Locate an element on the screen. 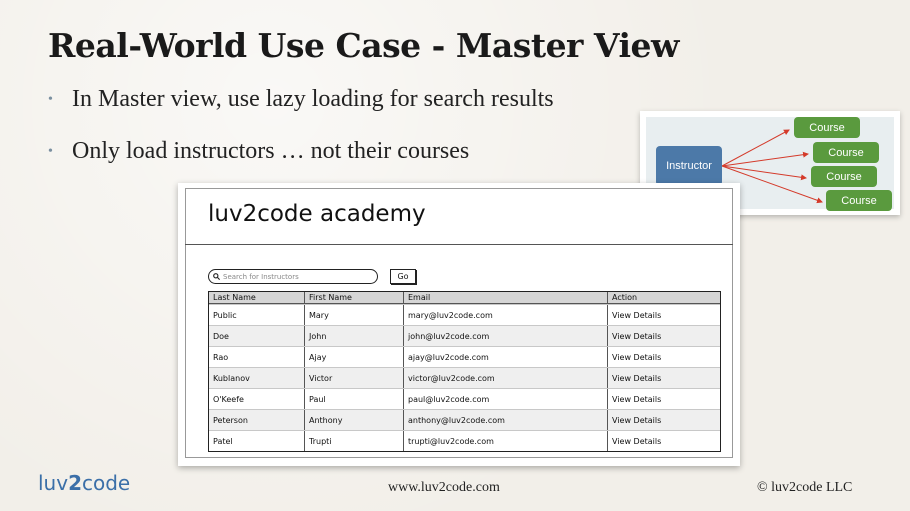 This screenshot has height=511, width=910. cell-email: mary@luv2code.com is located at coordinates (506, 315).